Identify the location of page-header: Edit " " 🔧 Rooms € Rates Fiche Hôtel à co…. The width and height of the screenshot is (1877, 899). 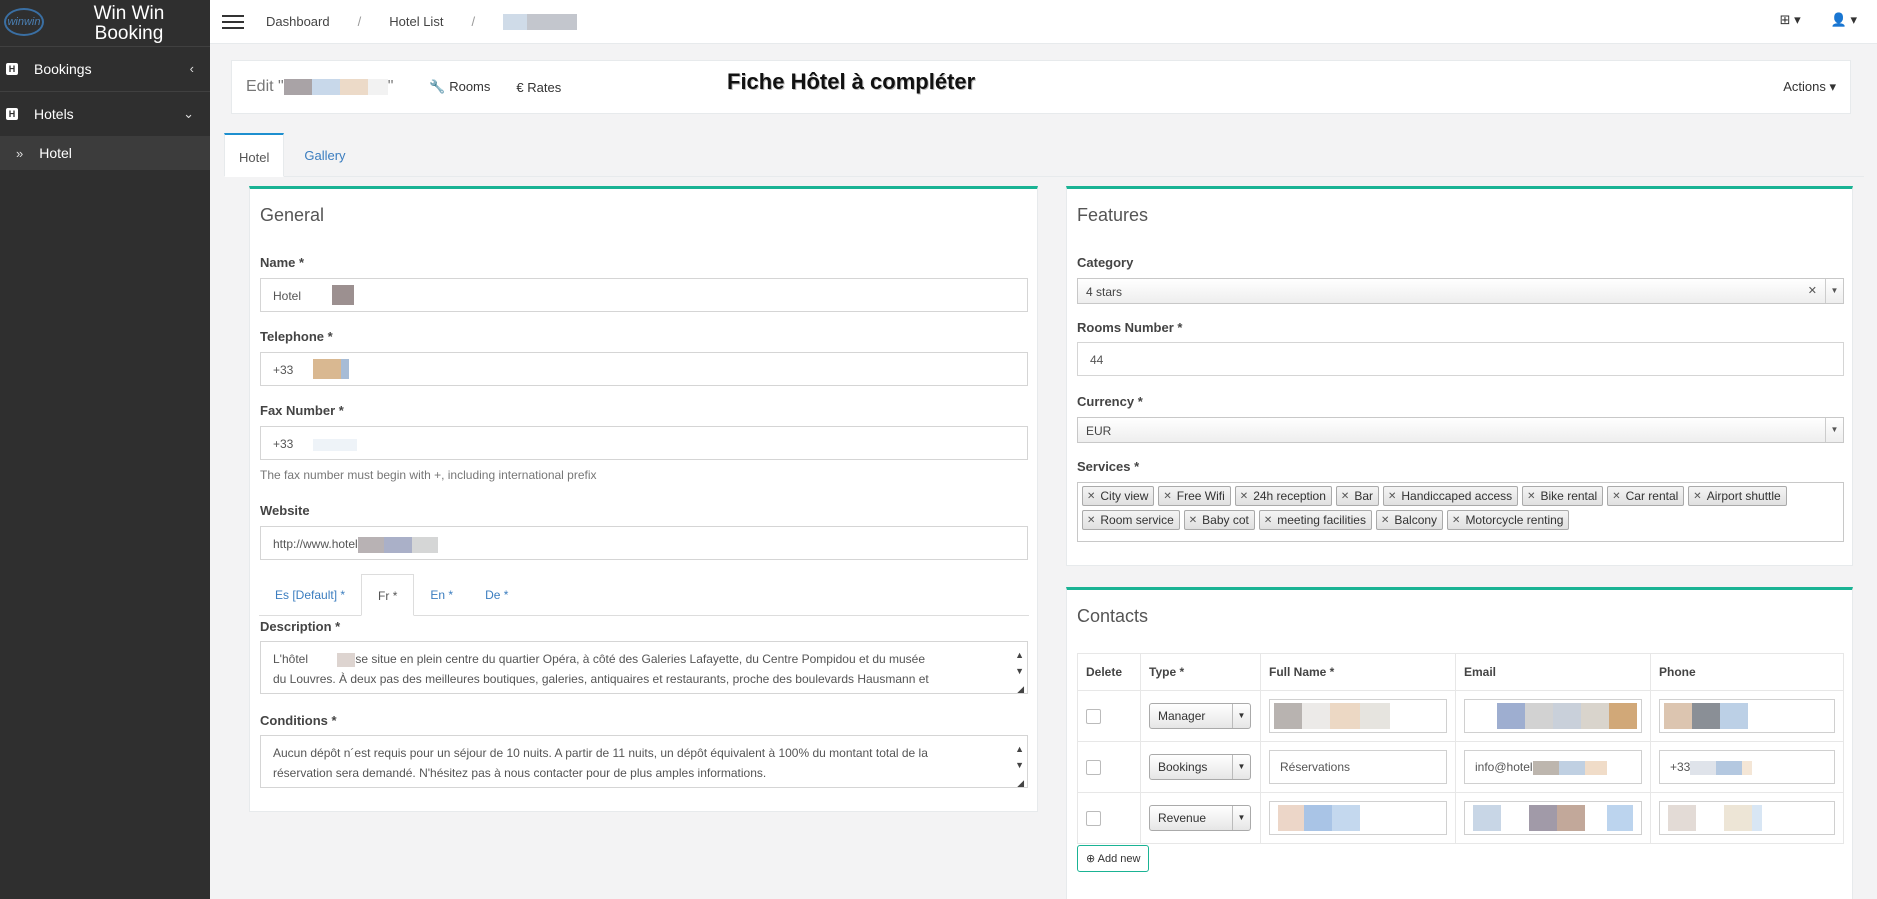
(1041, 87).